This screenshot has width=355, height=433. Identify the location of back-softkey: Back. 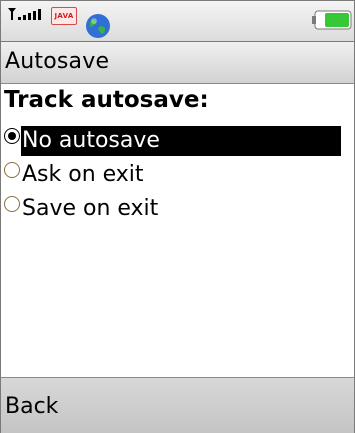
(31, 406).